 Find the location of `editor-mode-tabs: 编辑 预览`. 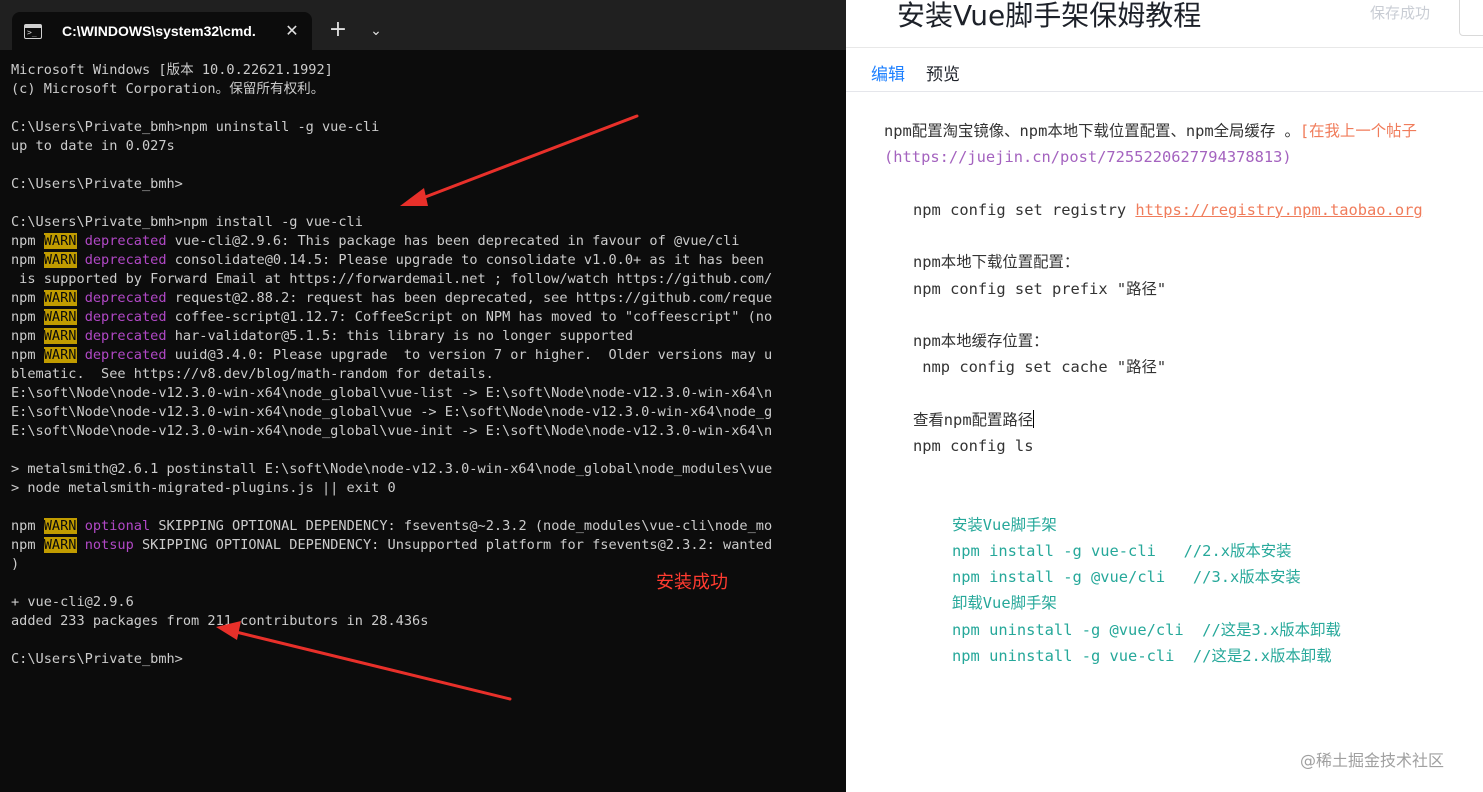

editor-mode-tabs: 编辑 预览 is located at coordinates (1164, 71).